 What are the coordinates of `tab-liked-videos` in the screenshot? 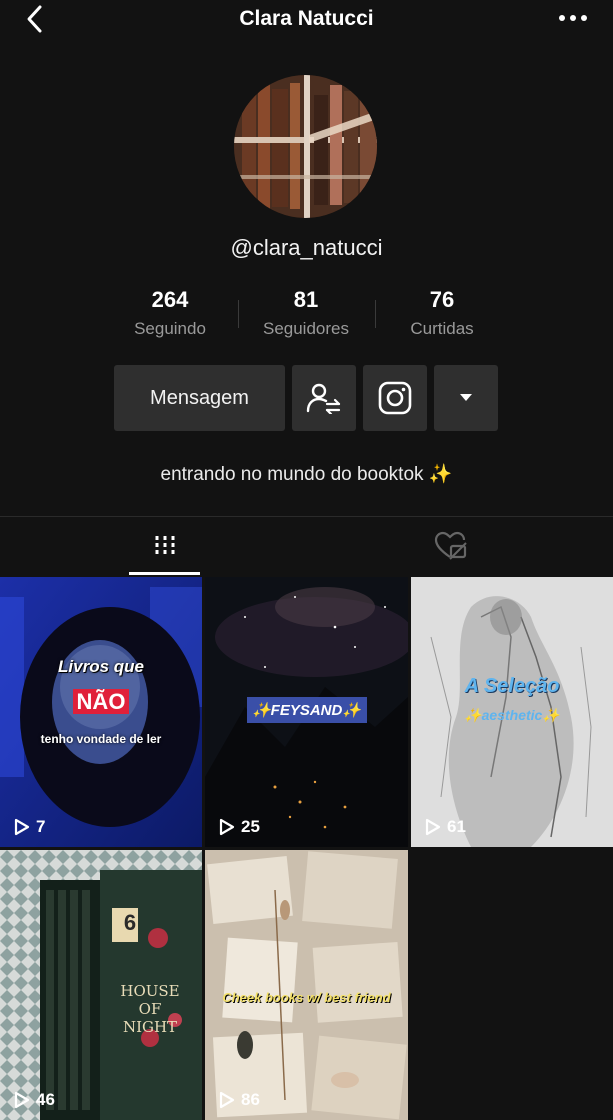 It's located at (450, 546).